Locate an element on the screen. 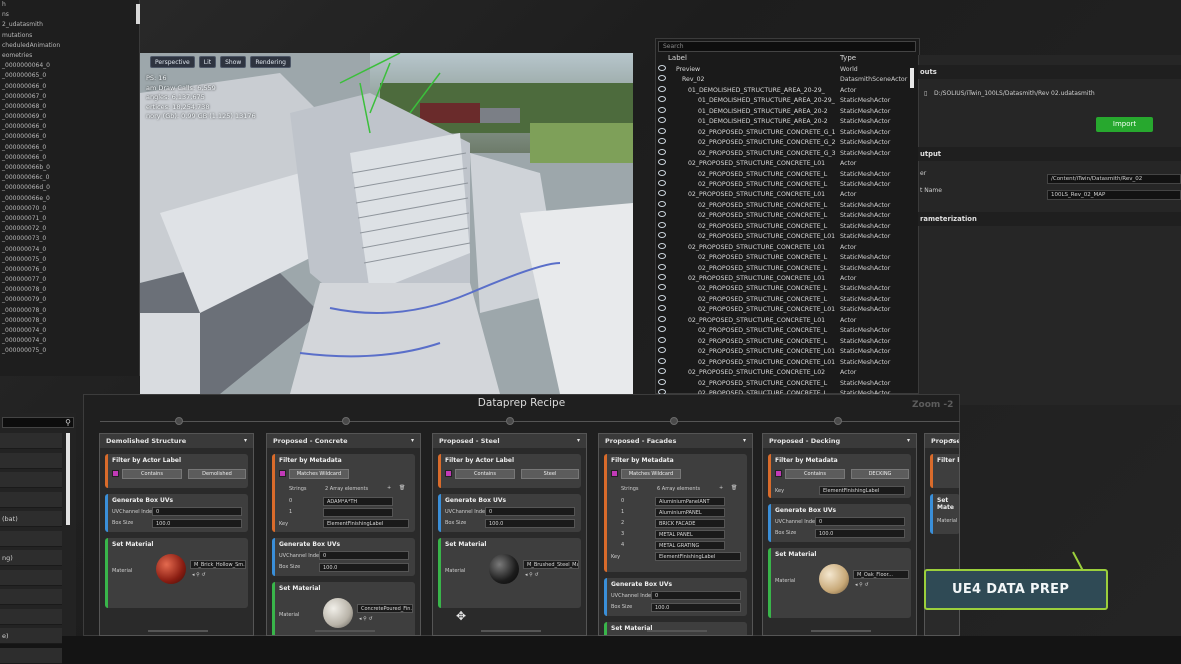 Image resolution: width=1181 pixels, height=664 pixels. outliner-left-row: _000000066c_0 is located at coordinates (69, 178).